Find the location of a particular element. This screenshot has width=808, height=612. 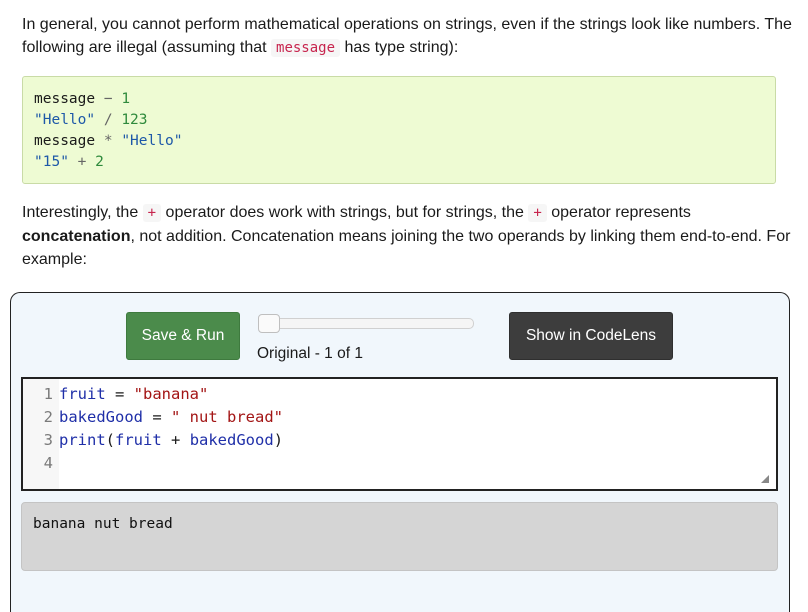

editor-line: 1 fruit = "banana" is located at coordinates (399, 394).